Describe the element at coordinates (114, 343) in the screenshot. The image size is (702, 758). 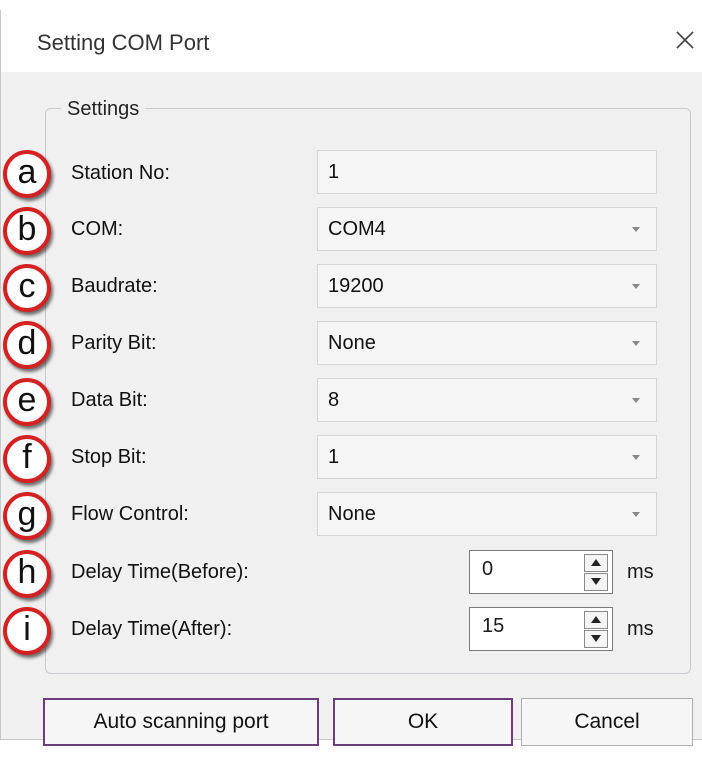
I see `parity-bit-label: Parity Bit:` at that location.